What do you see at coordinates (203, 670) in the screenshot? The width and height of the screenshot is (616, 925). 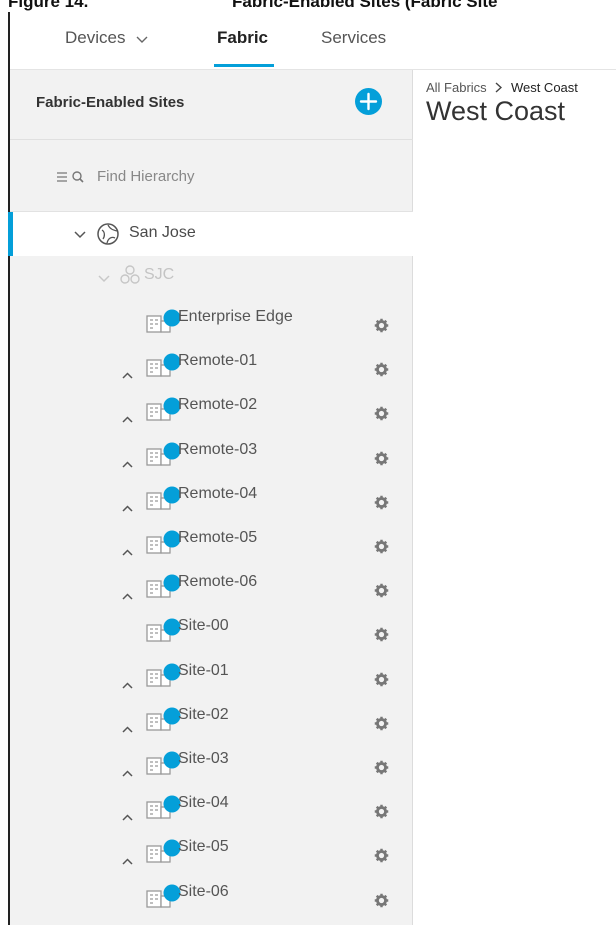 I see `tree-node-label: Site-01` at bounding box center [203, 670].